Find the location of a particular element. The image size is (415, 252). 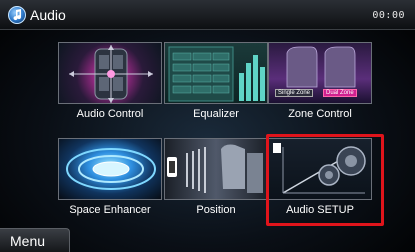

equalizer-button: Equalizer is located at coordinates (216, 86).